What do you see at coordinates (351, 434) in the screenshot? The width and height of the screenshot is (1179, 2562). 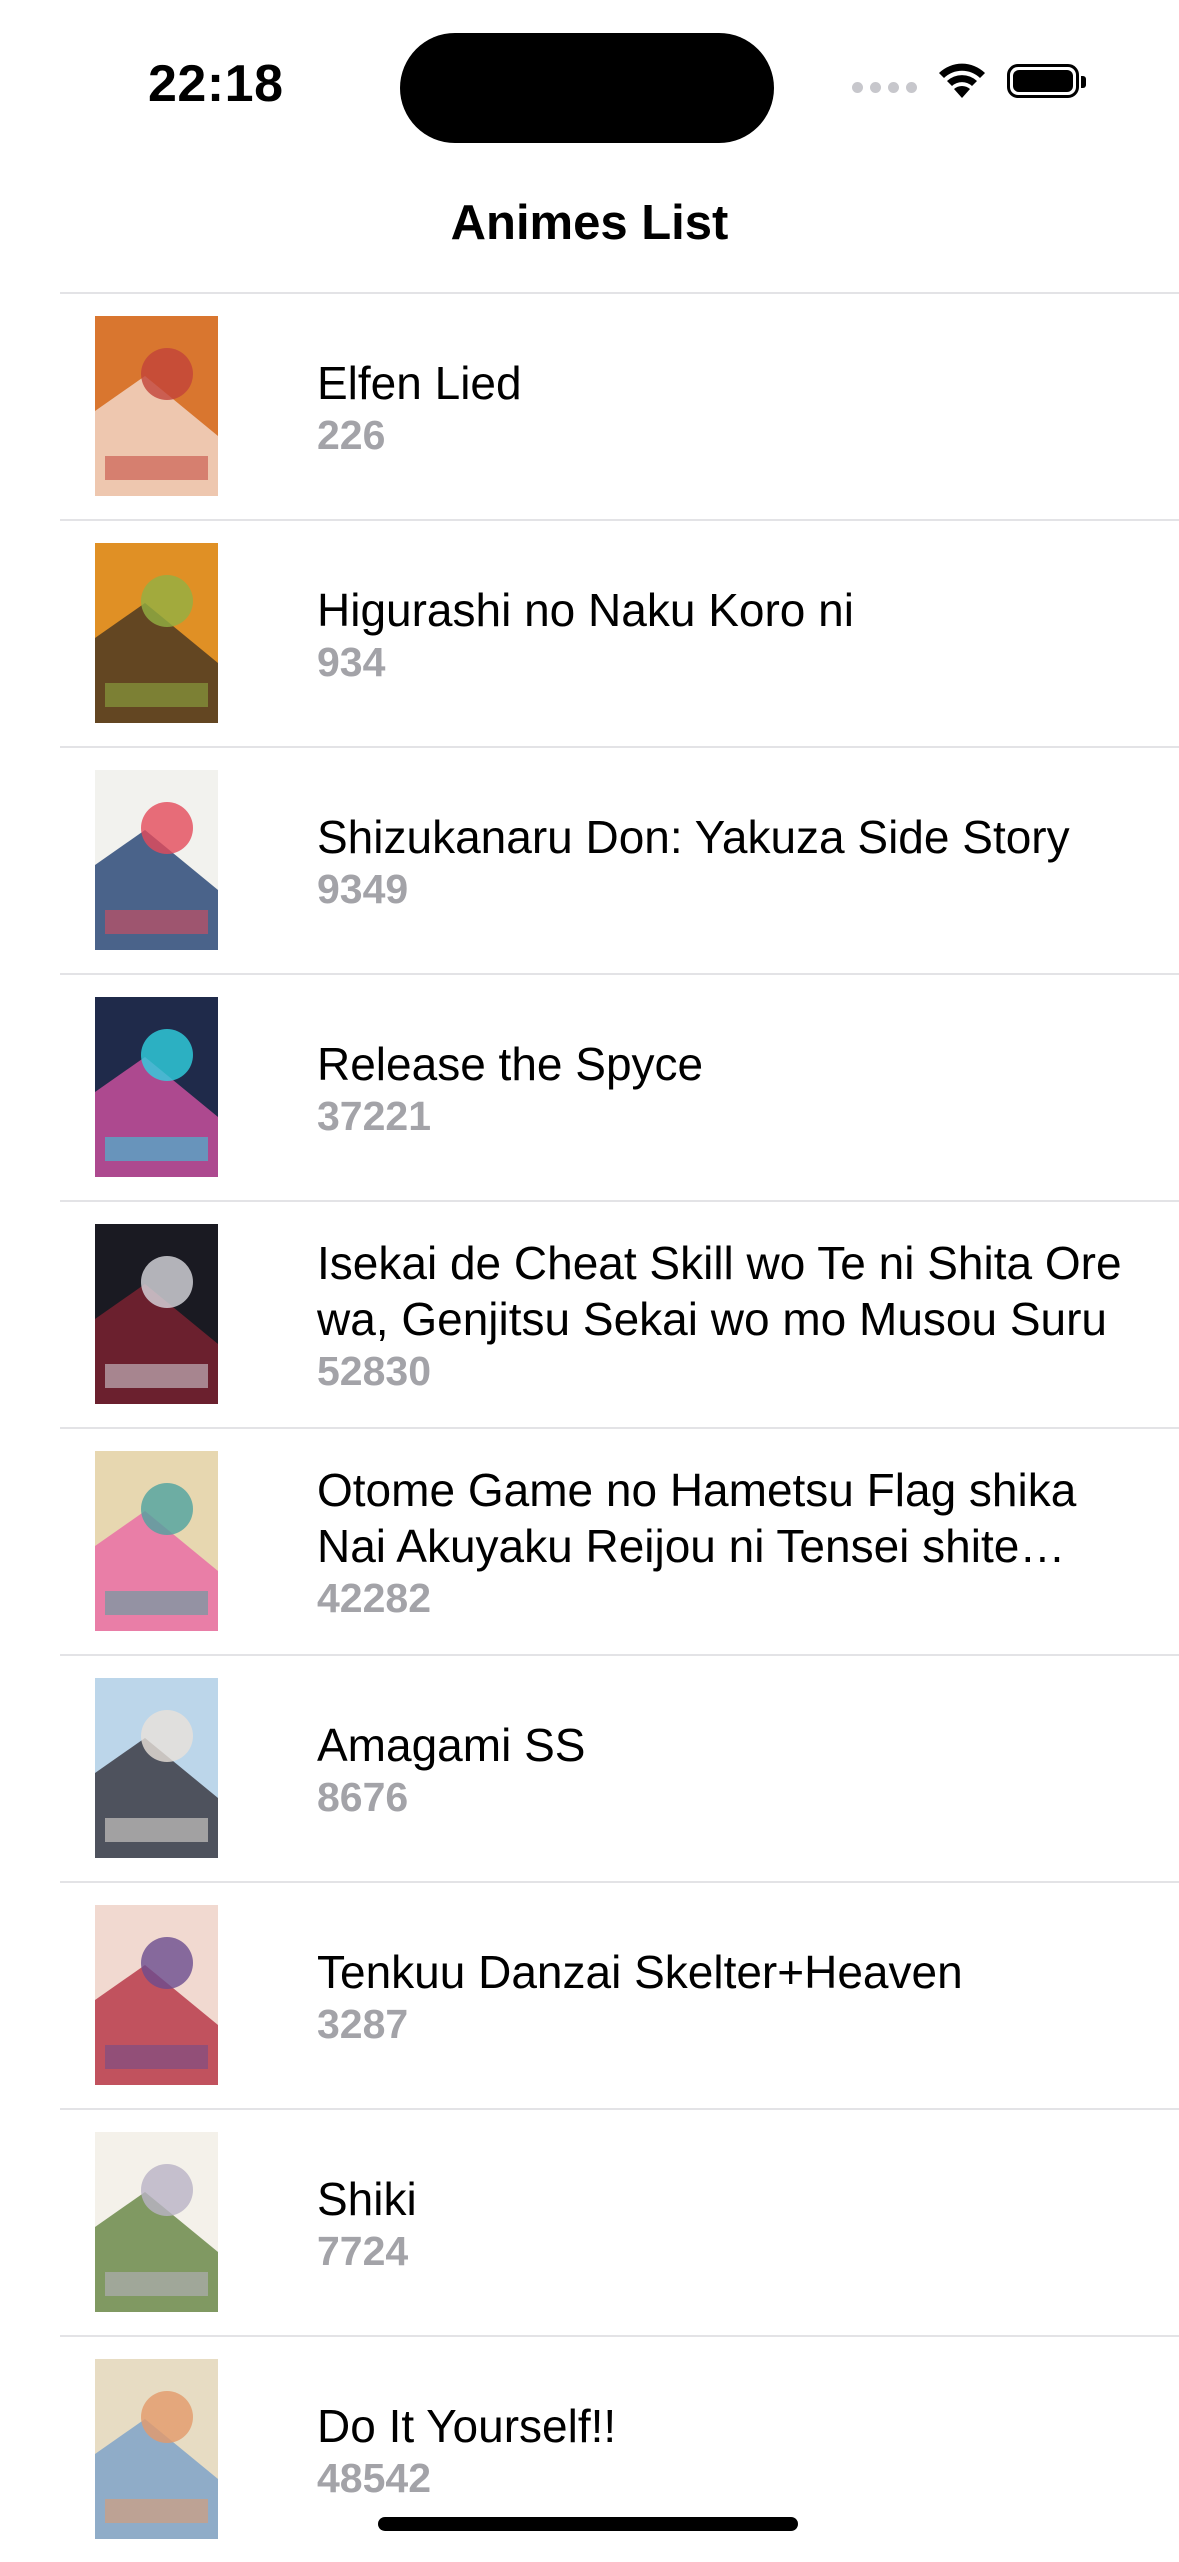 I see `anime-id: 226` at bounding box center [351, 434].